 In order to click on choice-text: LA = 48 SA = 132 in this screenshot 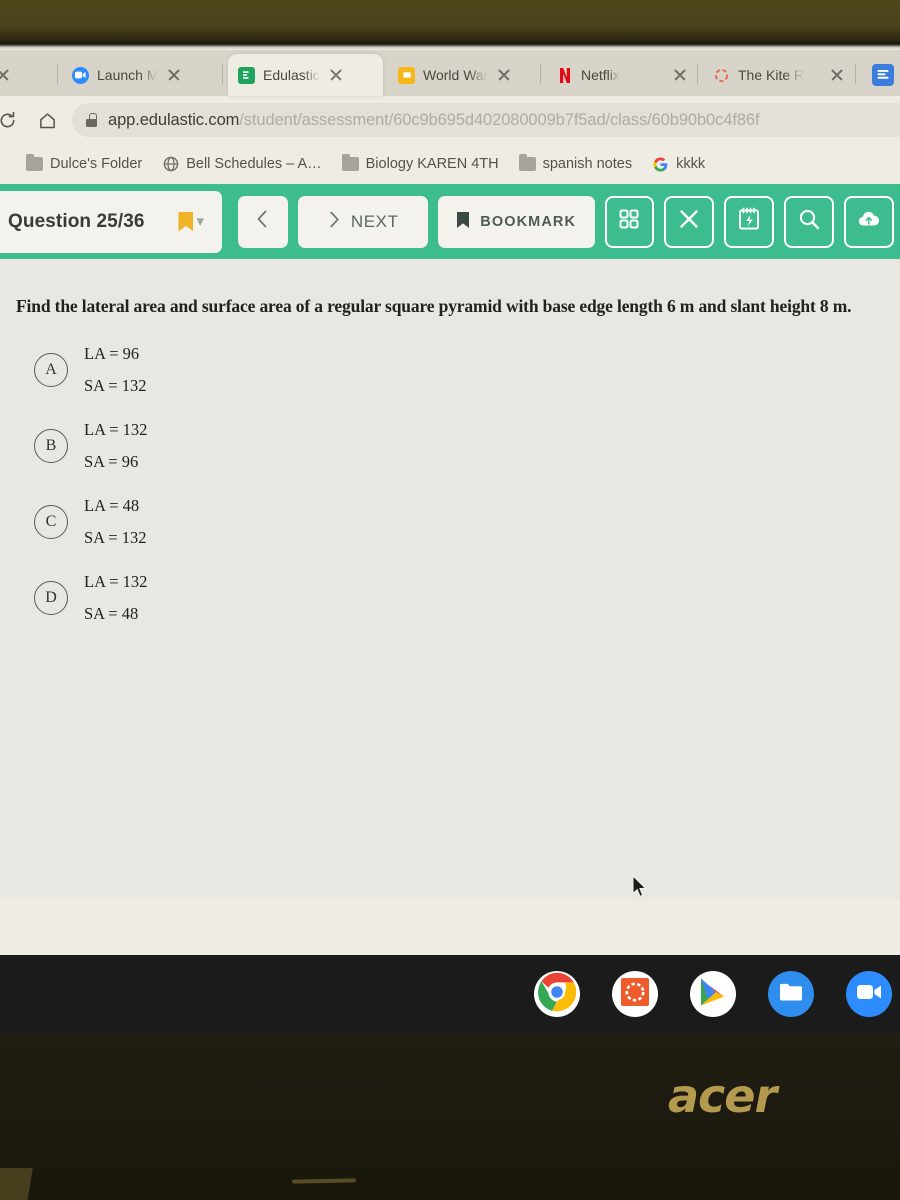, I will do `click(115, 522)`.